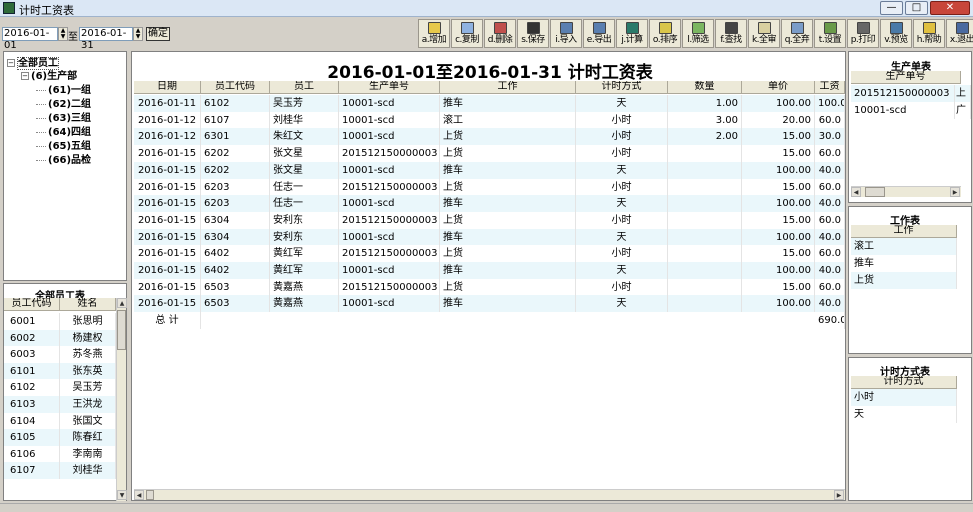 The width and height of the screenshot is (973, 512). I want to click on table-cell: 6002, so click(32, 338).